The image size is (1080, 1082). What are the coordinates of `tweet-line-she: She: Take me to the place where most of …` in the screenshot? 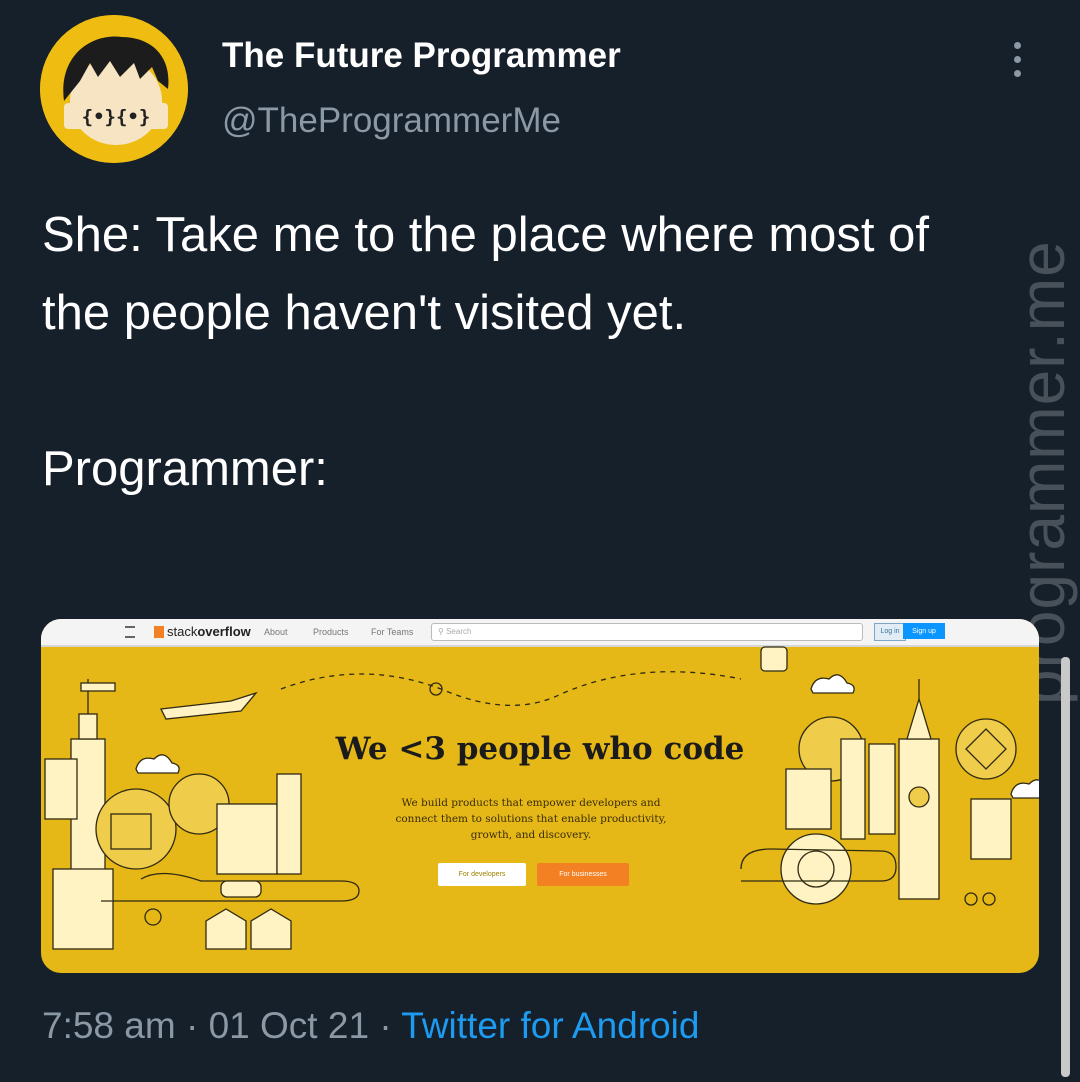 It's located at (486, 274).